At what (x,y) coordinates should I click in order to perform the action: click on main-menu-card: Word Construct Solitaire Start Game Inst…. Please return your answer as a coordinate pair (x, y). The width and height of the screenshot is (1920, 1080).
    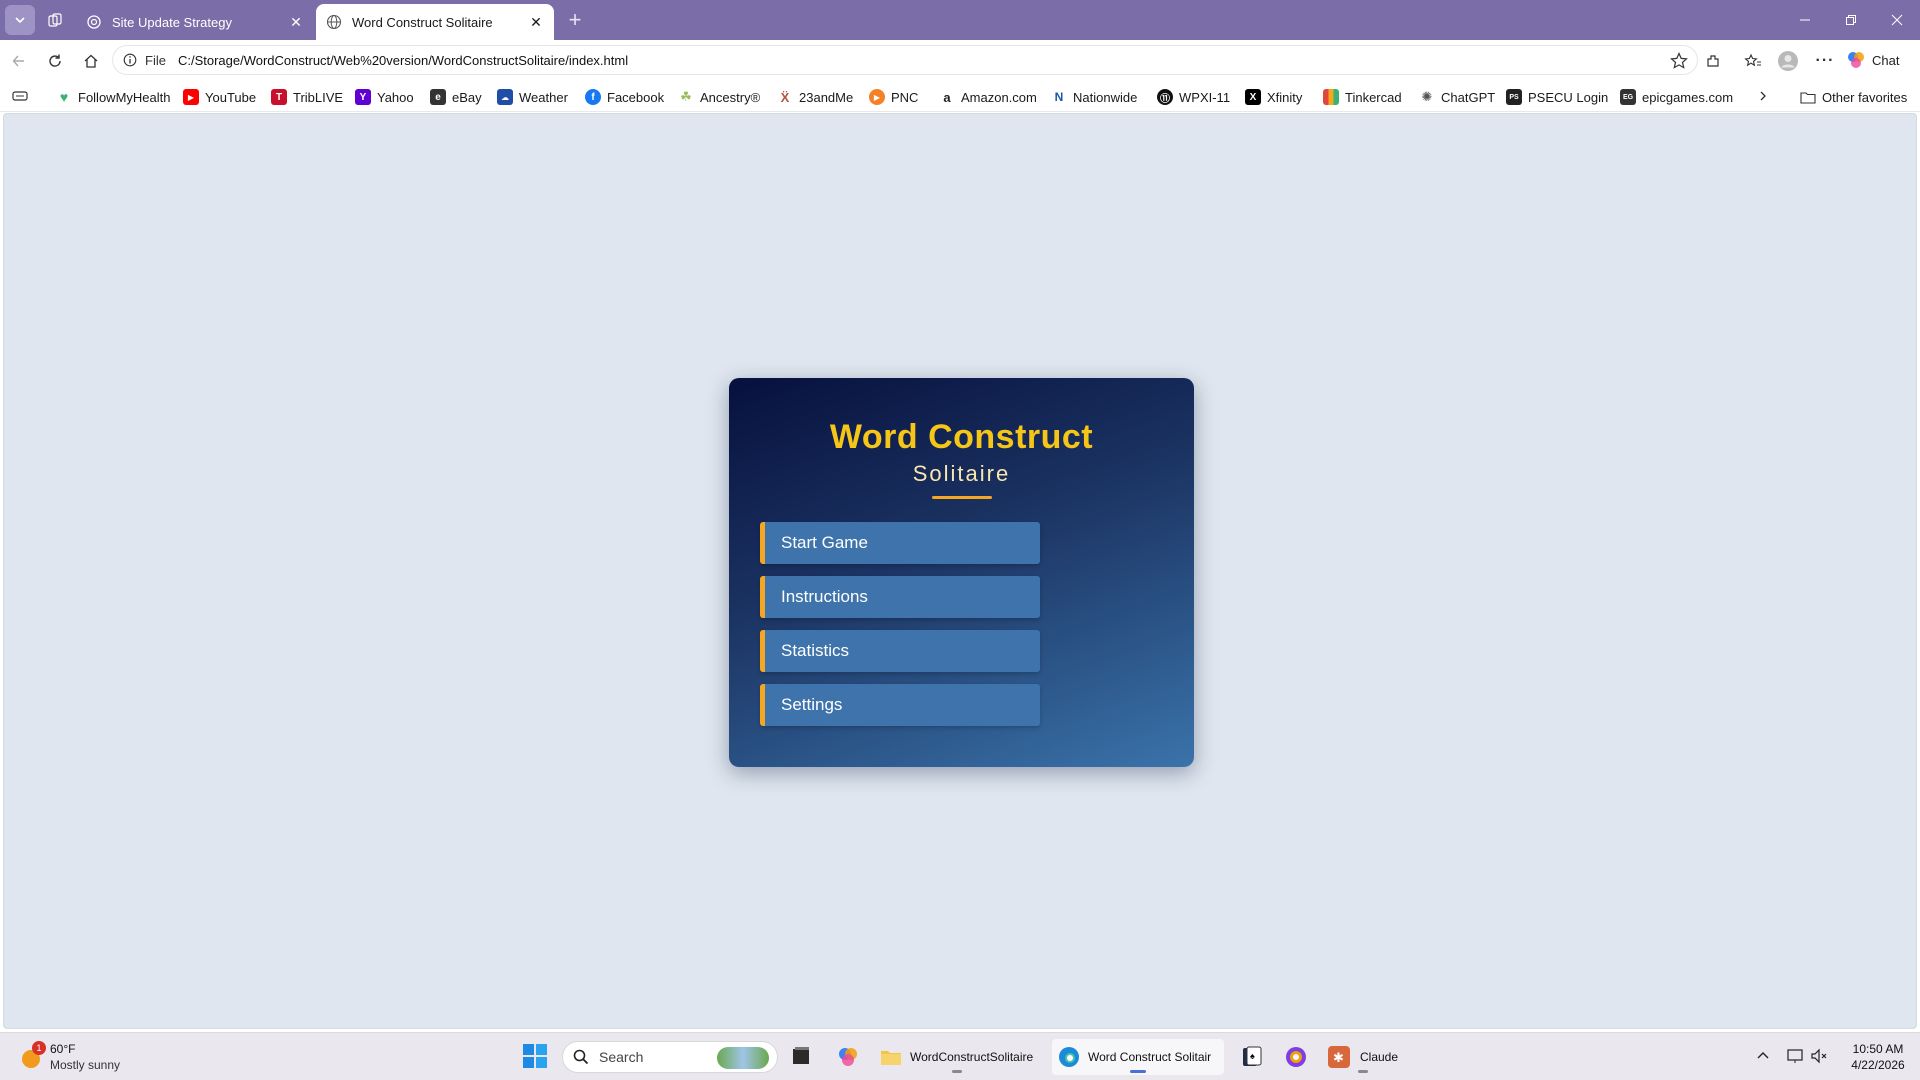
    Looking at the image, I should click on (961, 572).